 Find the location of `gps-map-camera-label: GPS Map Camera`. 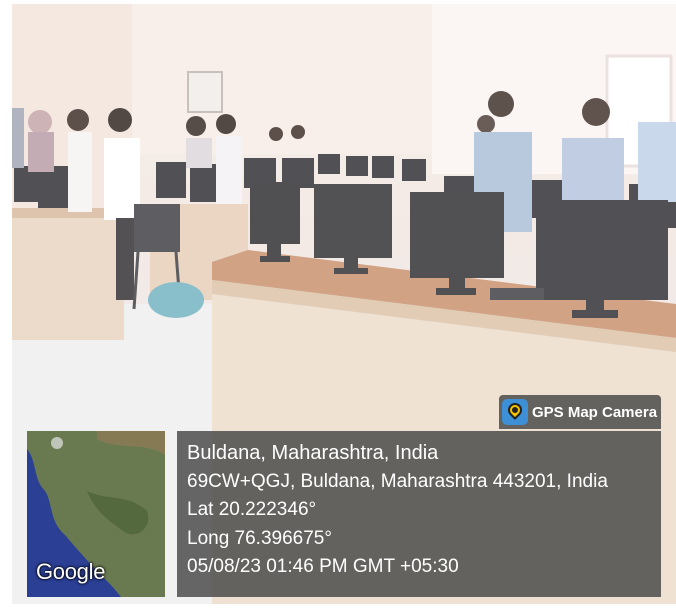

gps-map-camera-label: GPS Map Camera is located at coordinates (595, 412).